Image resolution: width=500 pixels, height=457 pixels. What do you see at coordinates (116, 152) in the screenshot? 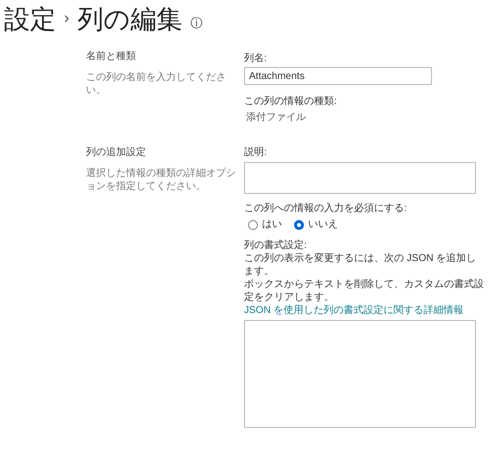
I see `section-heading: 列の追加設定` at bounding box center [116, 152].